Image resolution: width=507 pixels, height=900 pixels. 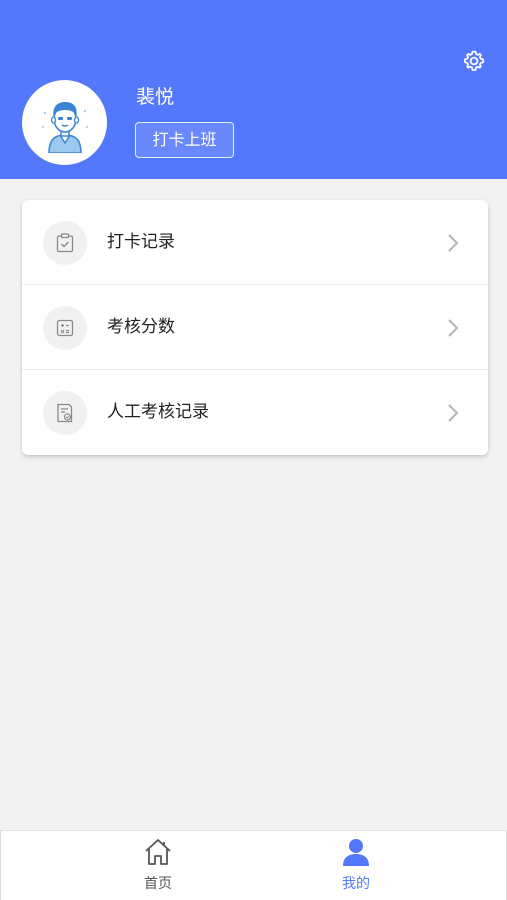 What do you see at coordinates (158, 884) in the screenshot?
I see `nav-label: 首页` at bounding box center [158, 884].